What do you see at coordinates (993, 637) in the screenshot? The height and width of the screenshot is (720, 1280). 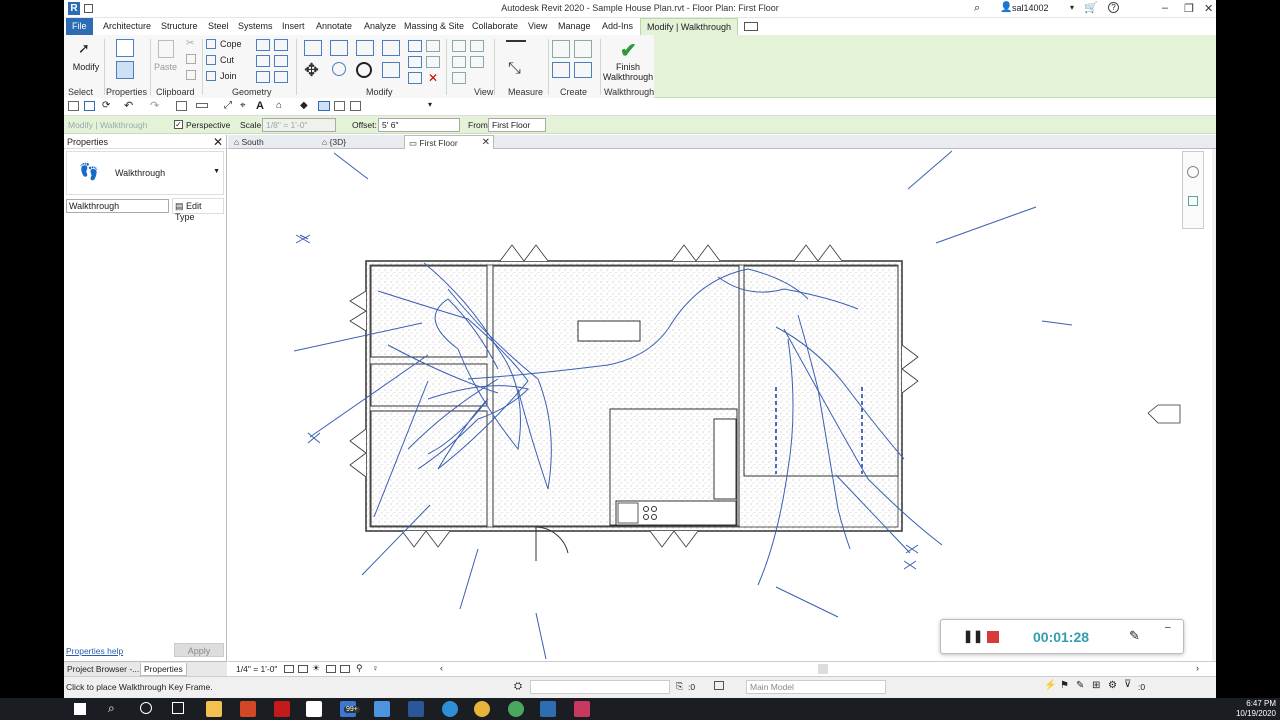 I see `stop-icon` at bounding box center [993, 637].